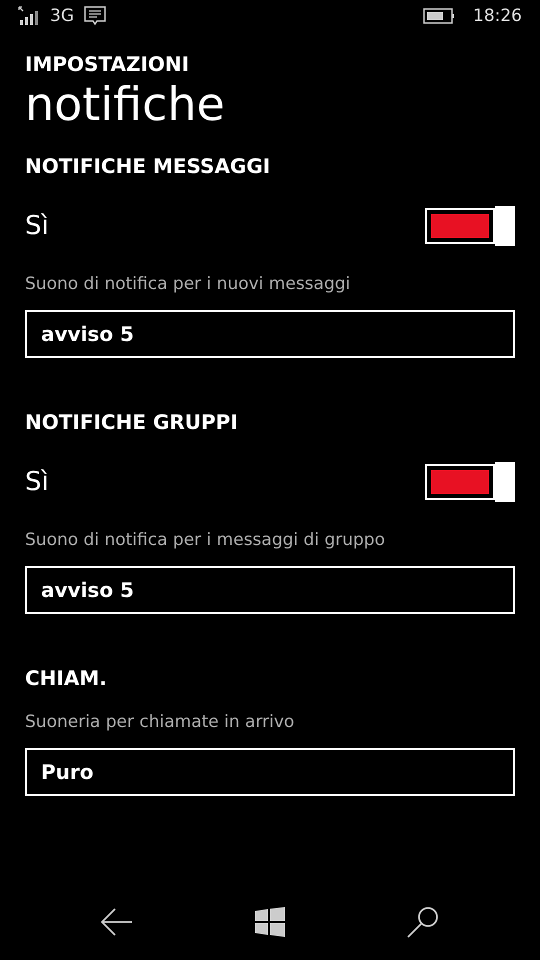 This screenshot has width=540, height=960. I want to click on page-title: notifiche, so click(125, 104).